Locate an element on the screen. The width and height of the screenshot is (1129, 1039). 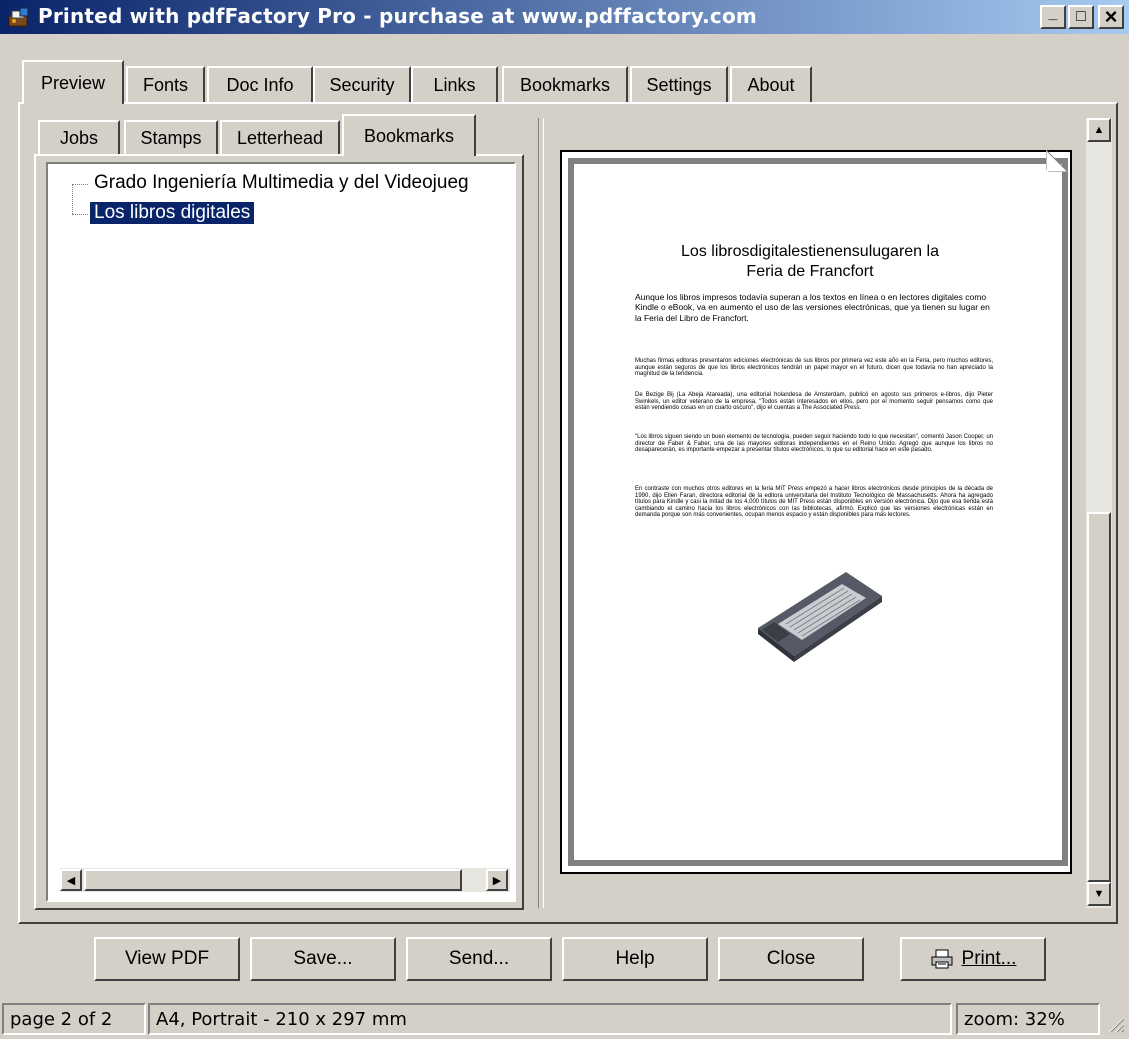
subtab-label: Bookmarks is located at coordinates (409, 135).